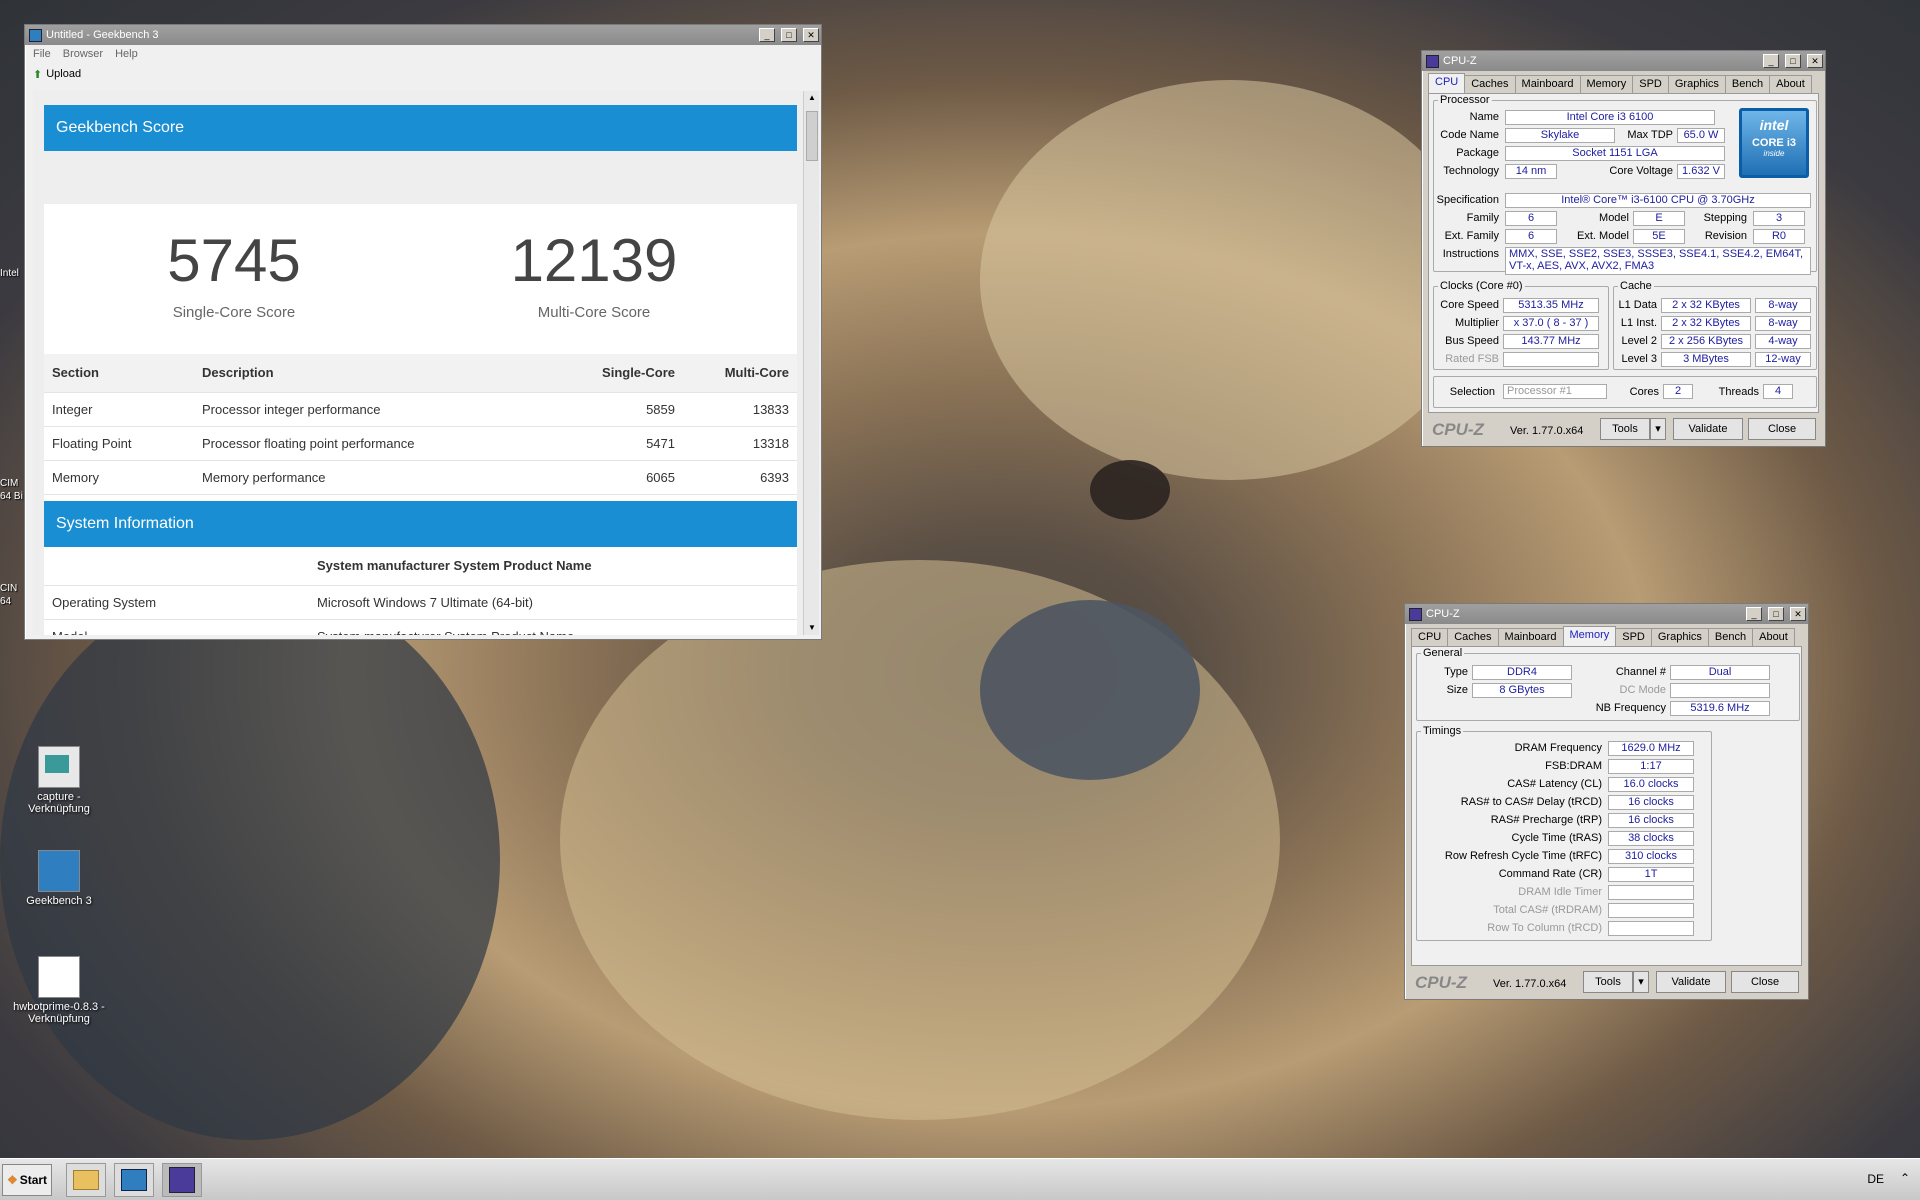  Describe the element at coordinates (623, 442) in the screenshot. I see `cell: 5471` at that location.